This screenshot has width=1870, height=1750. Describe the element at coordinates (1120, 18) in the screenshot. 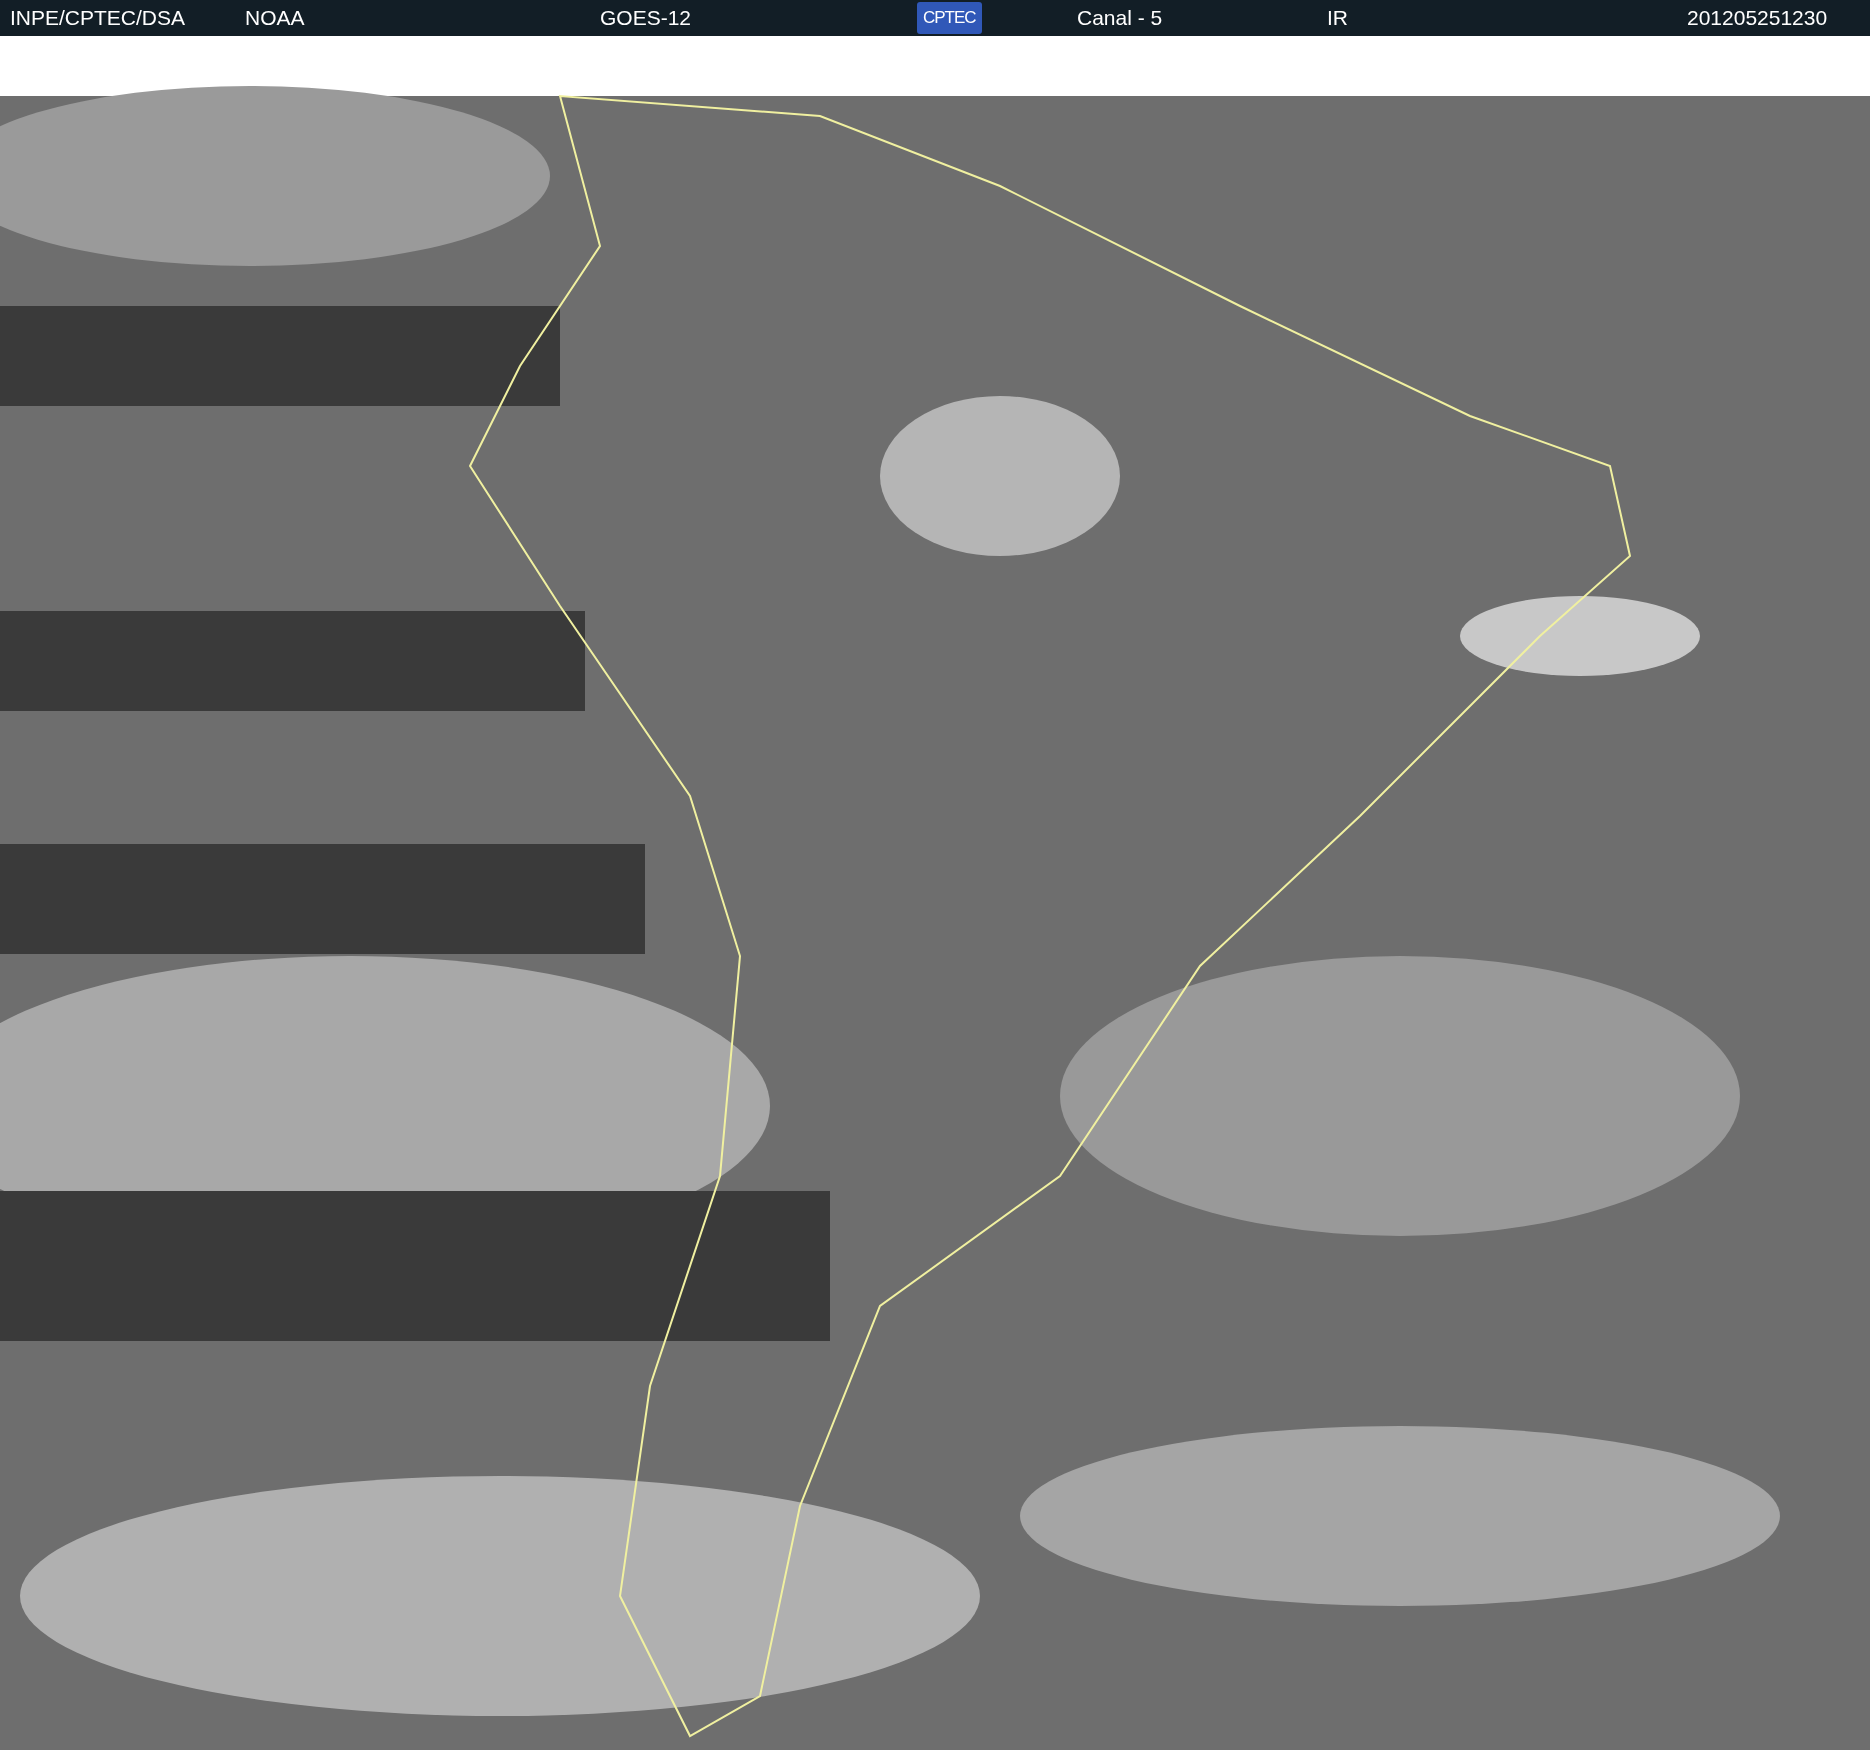

I see `header-label: Canal - 5` at that location.